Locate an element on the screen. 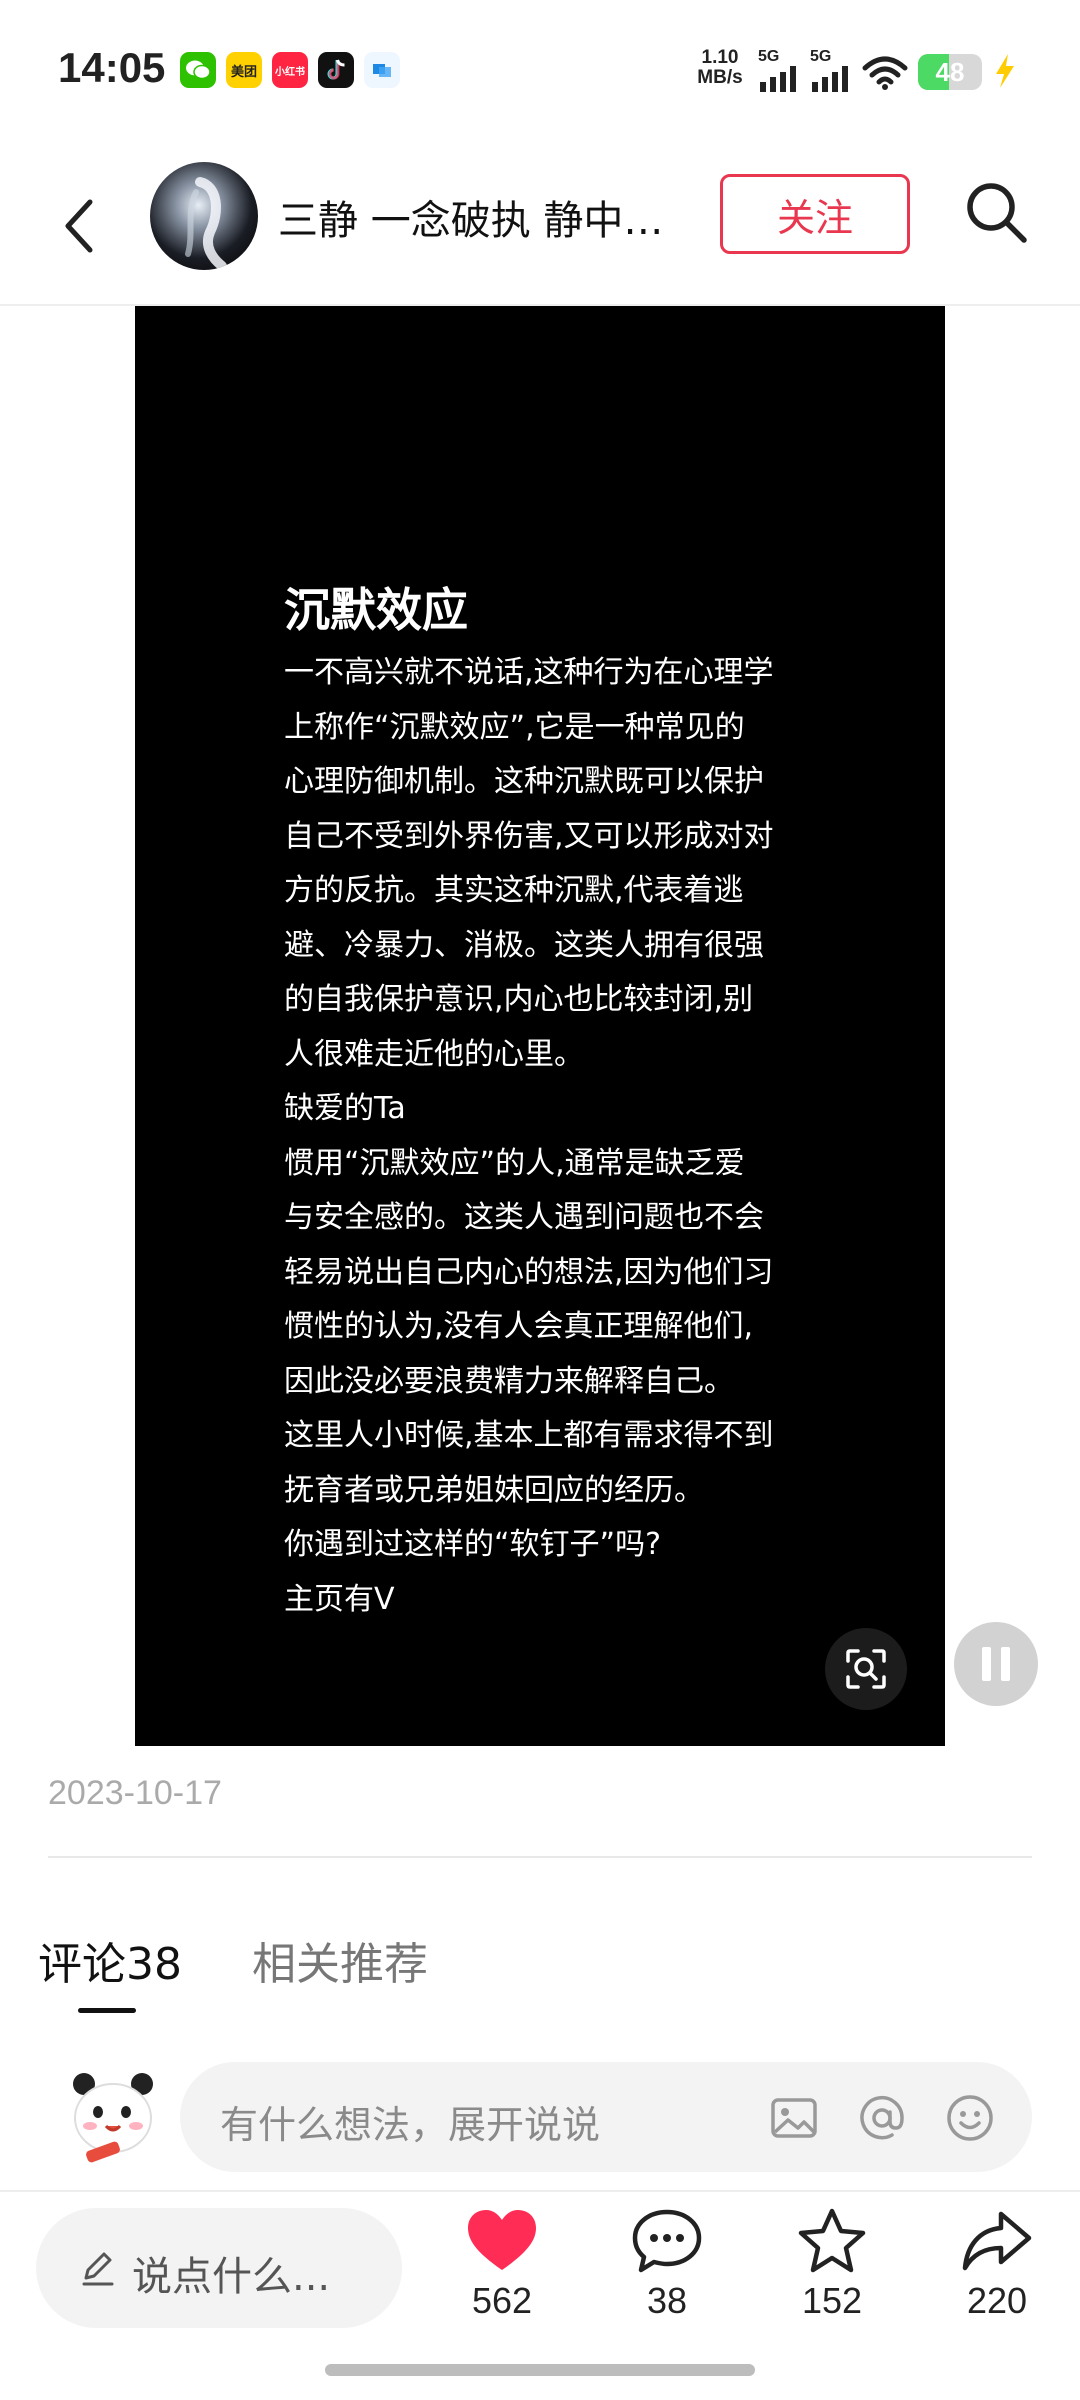 This screenshot has width=1080, height=2400. search-icon is located at coordinates (996, 212).